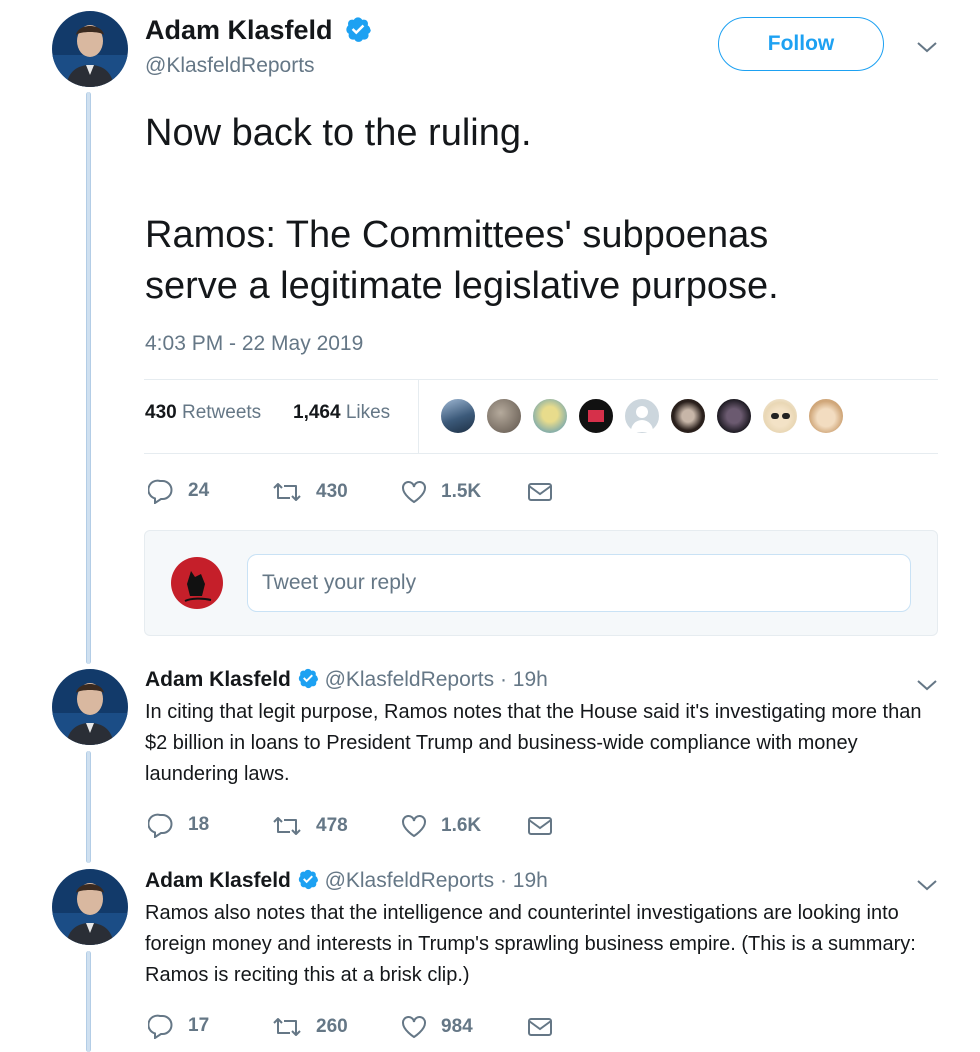 The image size is (980, 1052). I want to click on reply-composer: Tweet your reply, so click(541, 583).